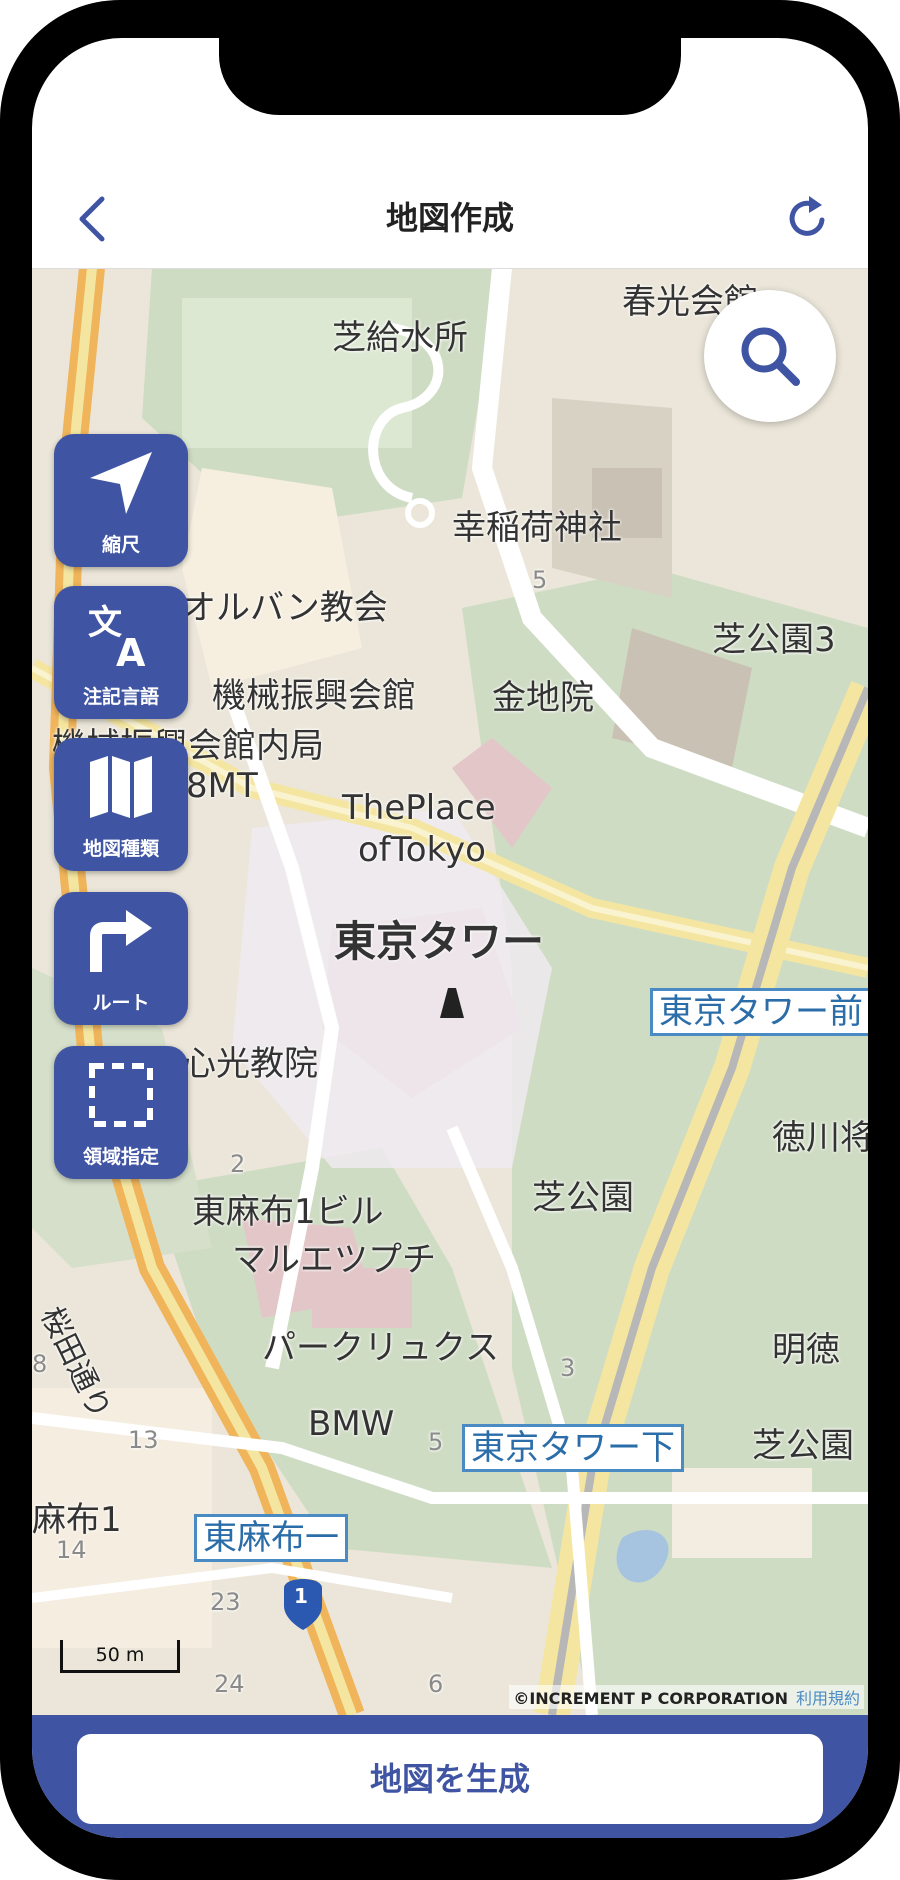 The width and height of the screenshot is (900, 1880). What do you see at coordinates (77, 1520) in the screenshot?
I see `map-label: 麻布1` at bounding box center [77, 1520].